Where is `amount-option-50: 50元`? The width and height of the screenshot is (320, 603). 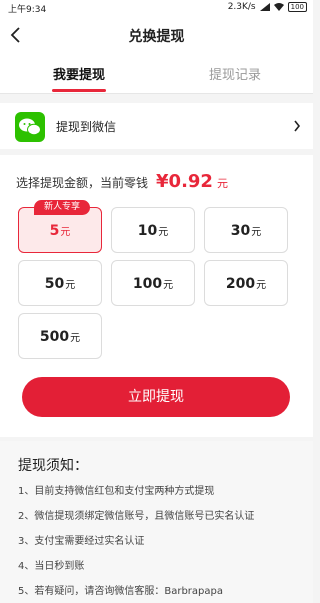
amount-option-50: 50元 is located at coordinates (60, 283).